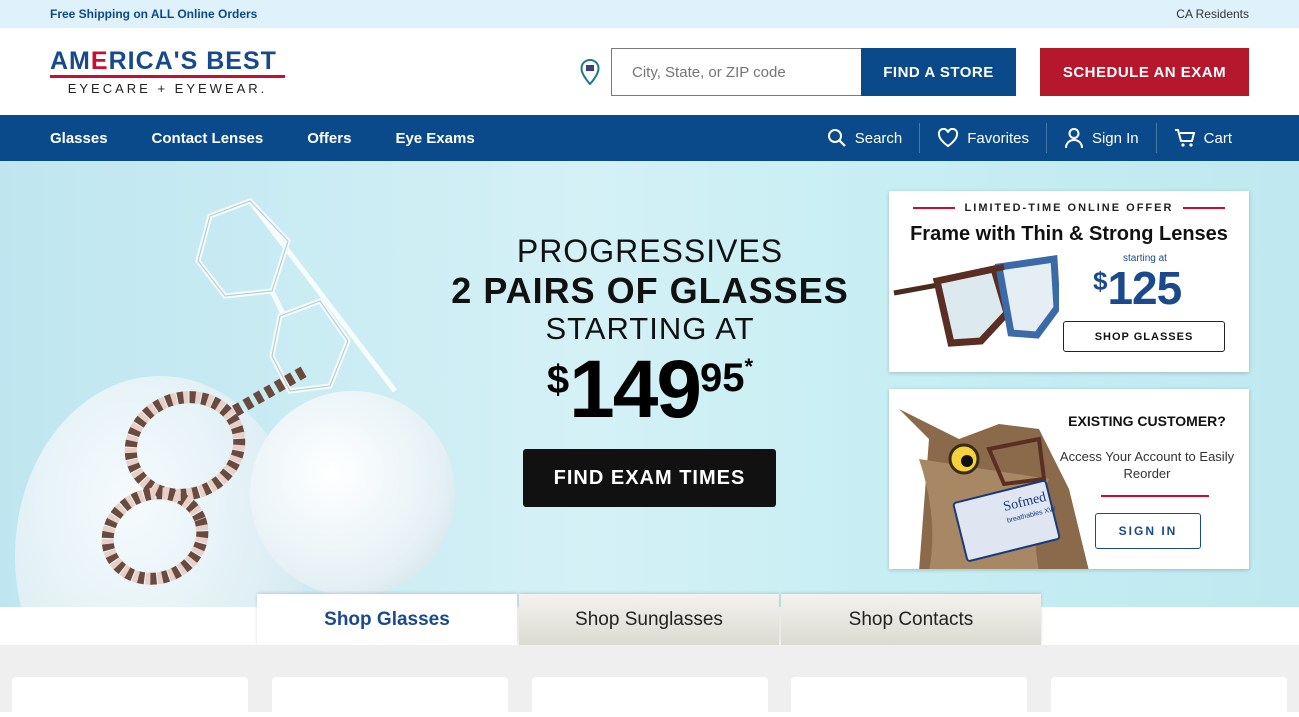  I want to click on nav-cart: Cart, so click(1202, 138).